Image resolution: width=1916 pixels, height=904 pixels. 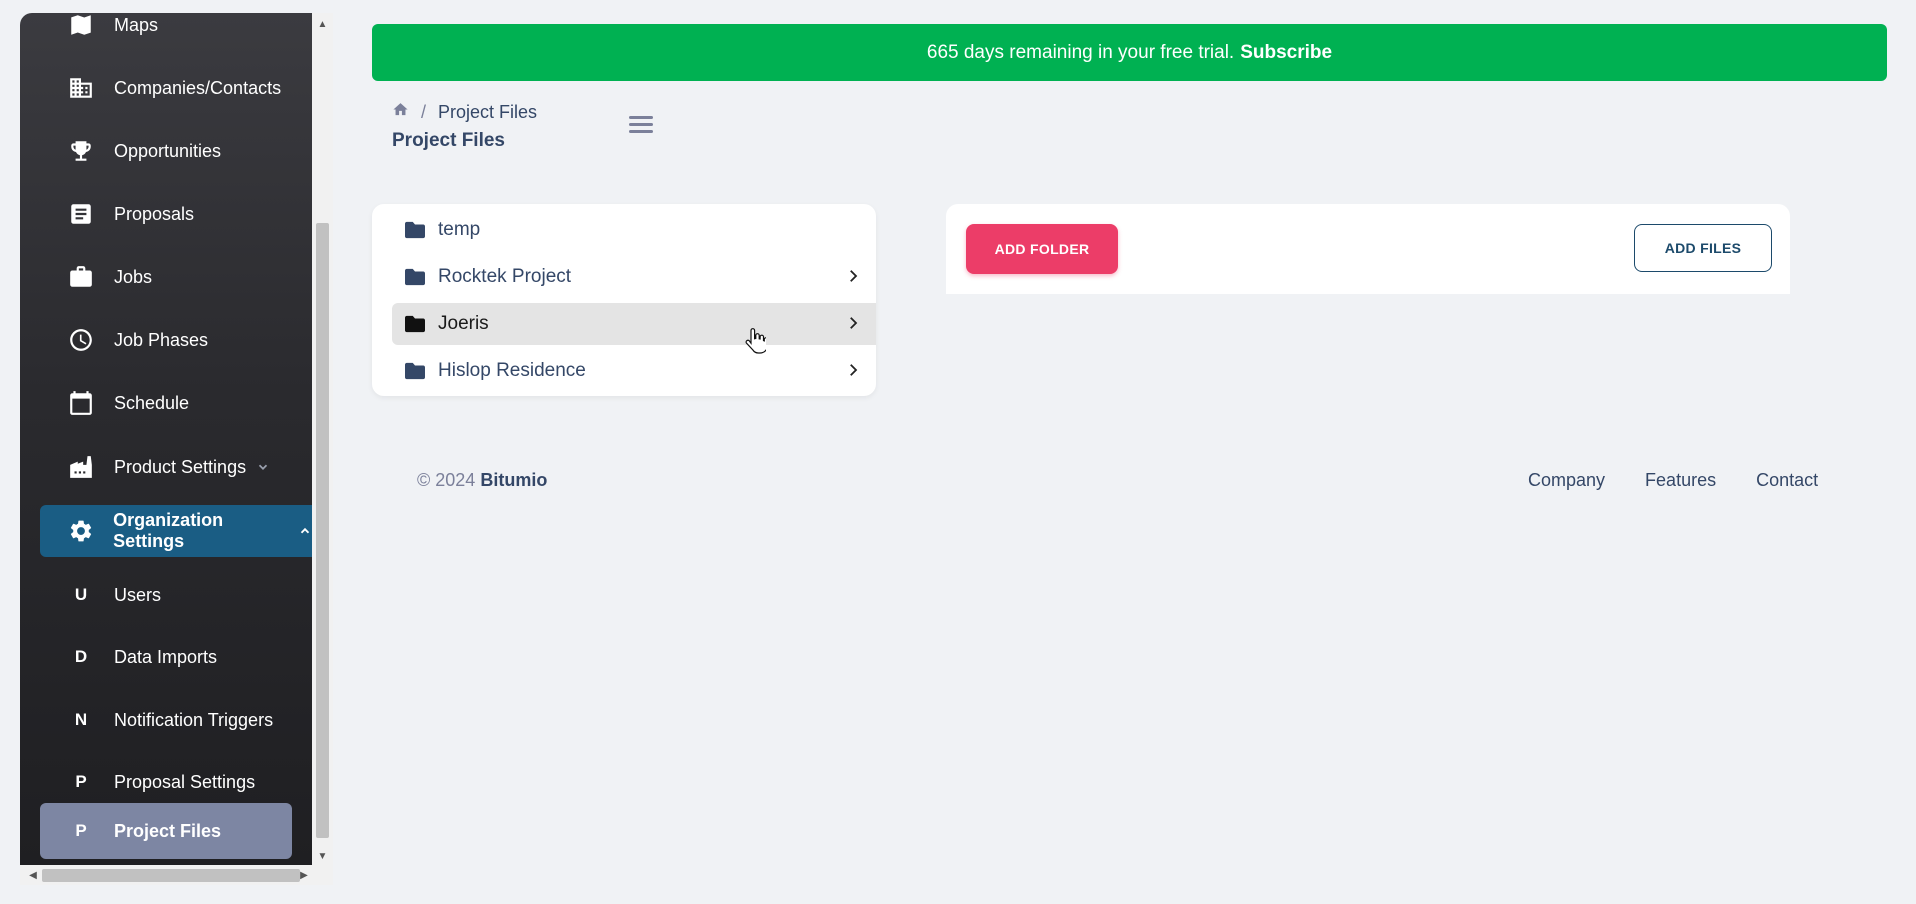 I want to click on gear-icon, so click(x=80, y=531).